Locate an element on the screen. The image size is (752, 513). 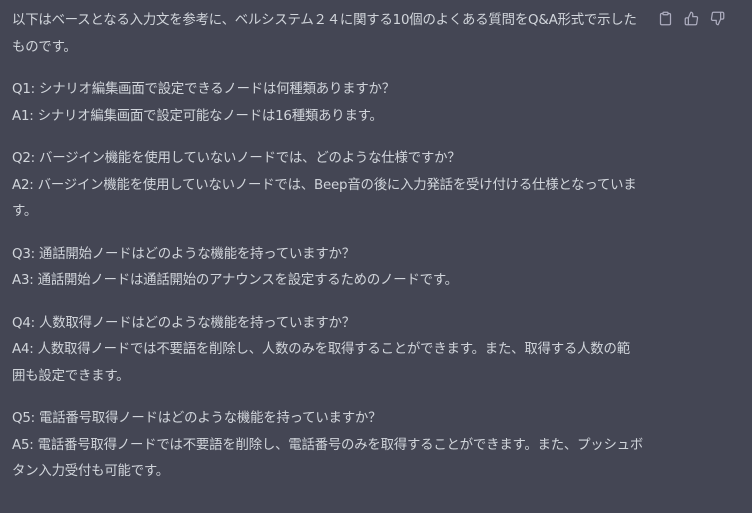
thumbs-down-icon is located at coordinates (717, 18).